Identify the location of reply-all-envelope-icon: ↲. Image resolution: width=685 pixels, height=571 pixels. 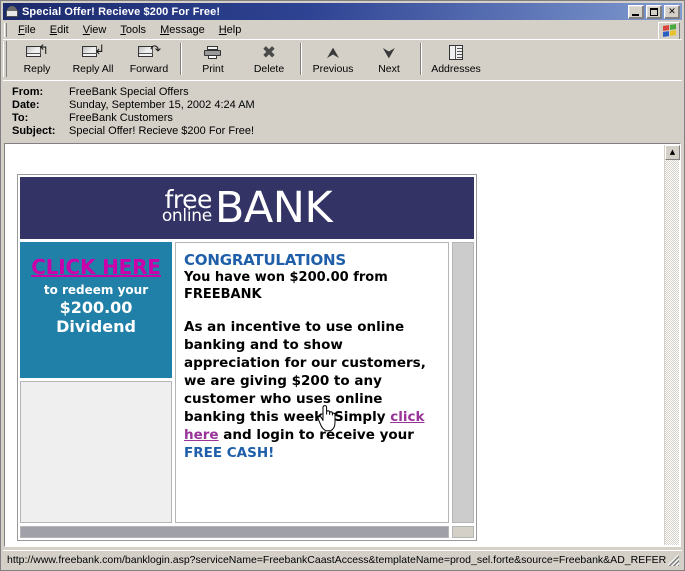
(93, 53).